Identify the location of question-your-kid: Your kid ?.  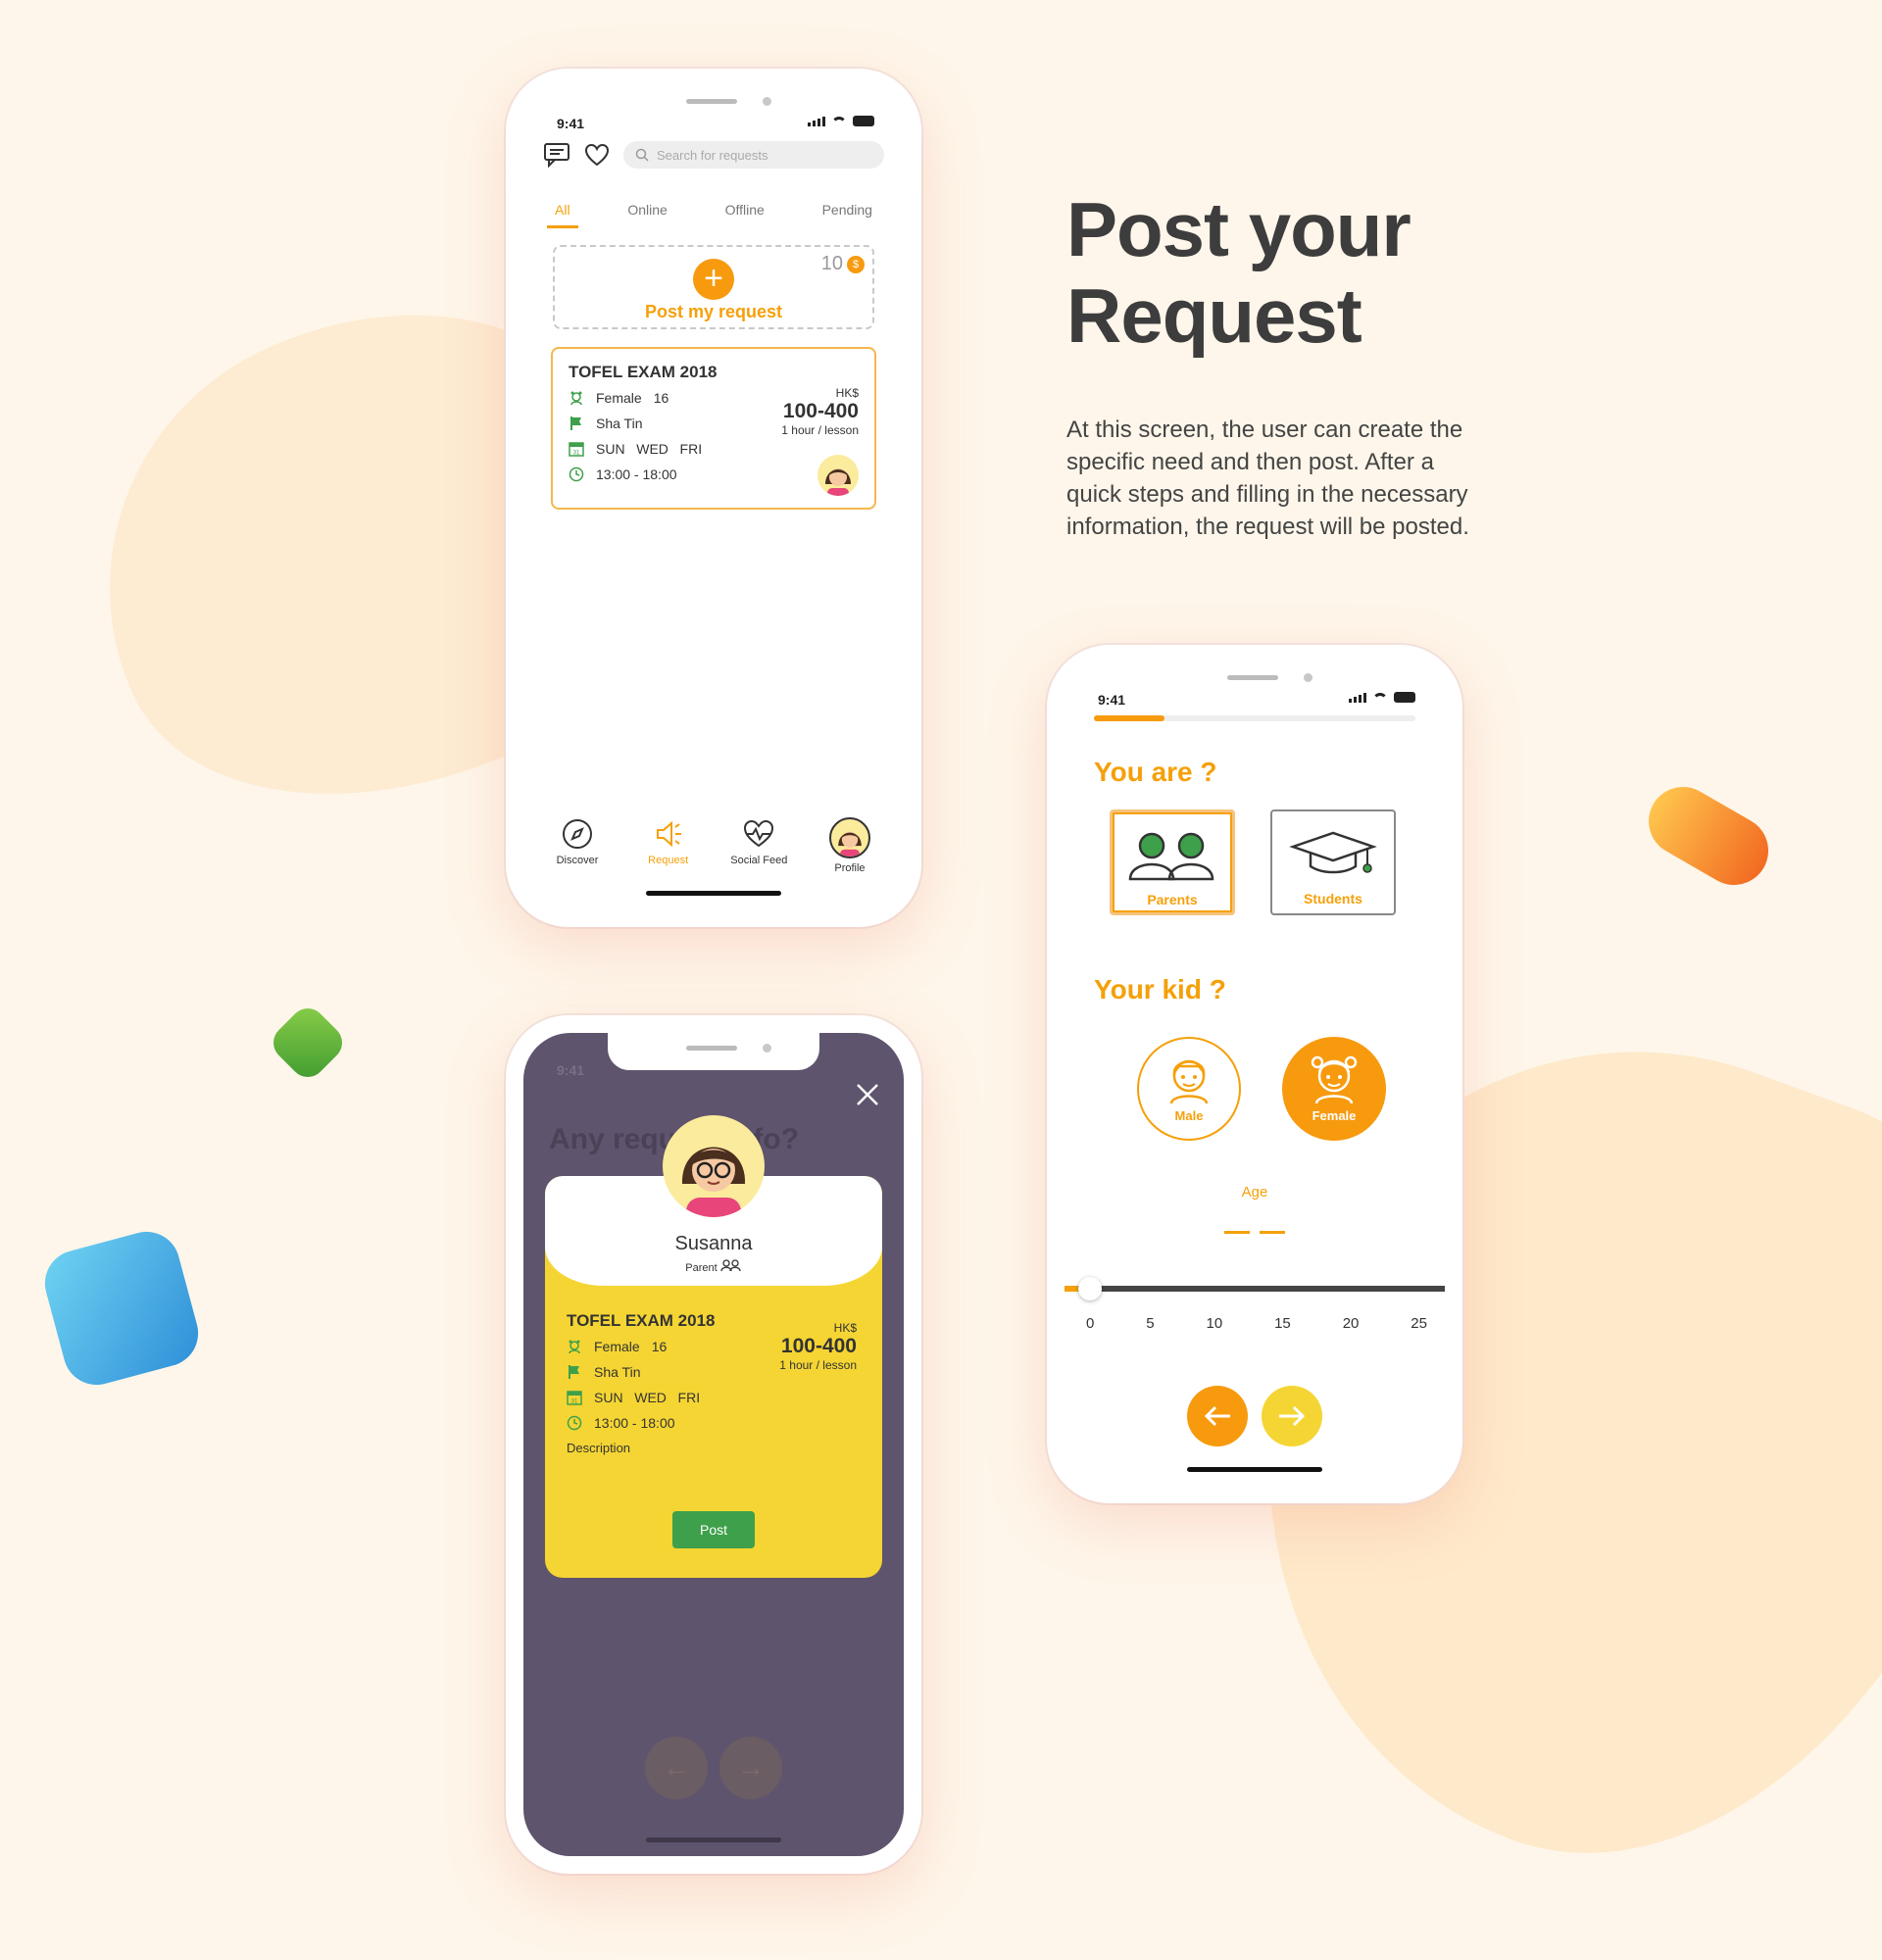
(1160, 989).